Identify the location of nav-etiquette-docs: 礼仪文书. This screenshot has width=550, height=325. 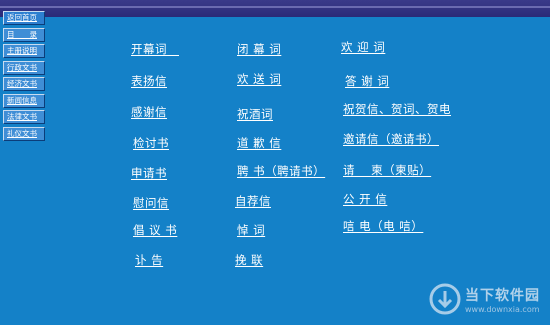
(24, 133).